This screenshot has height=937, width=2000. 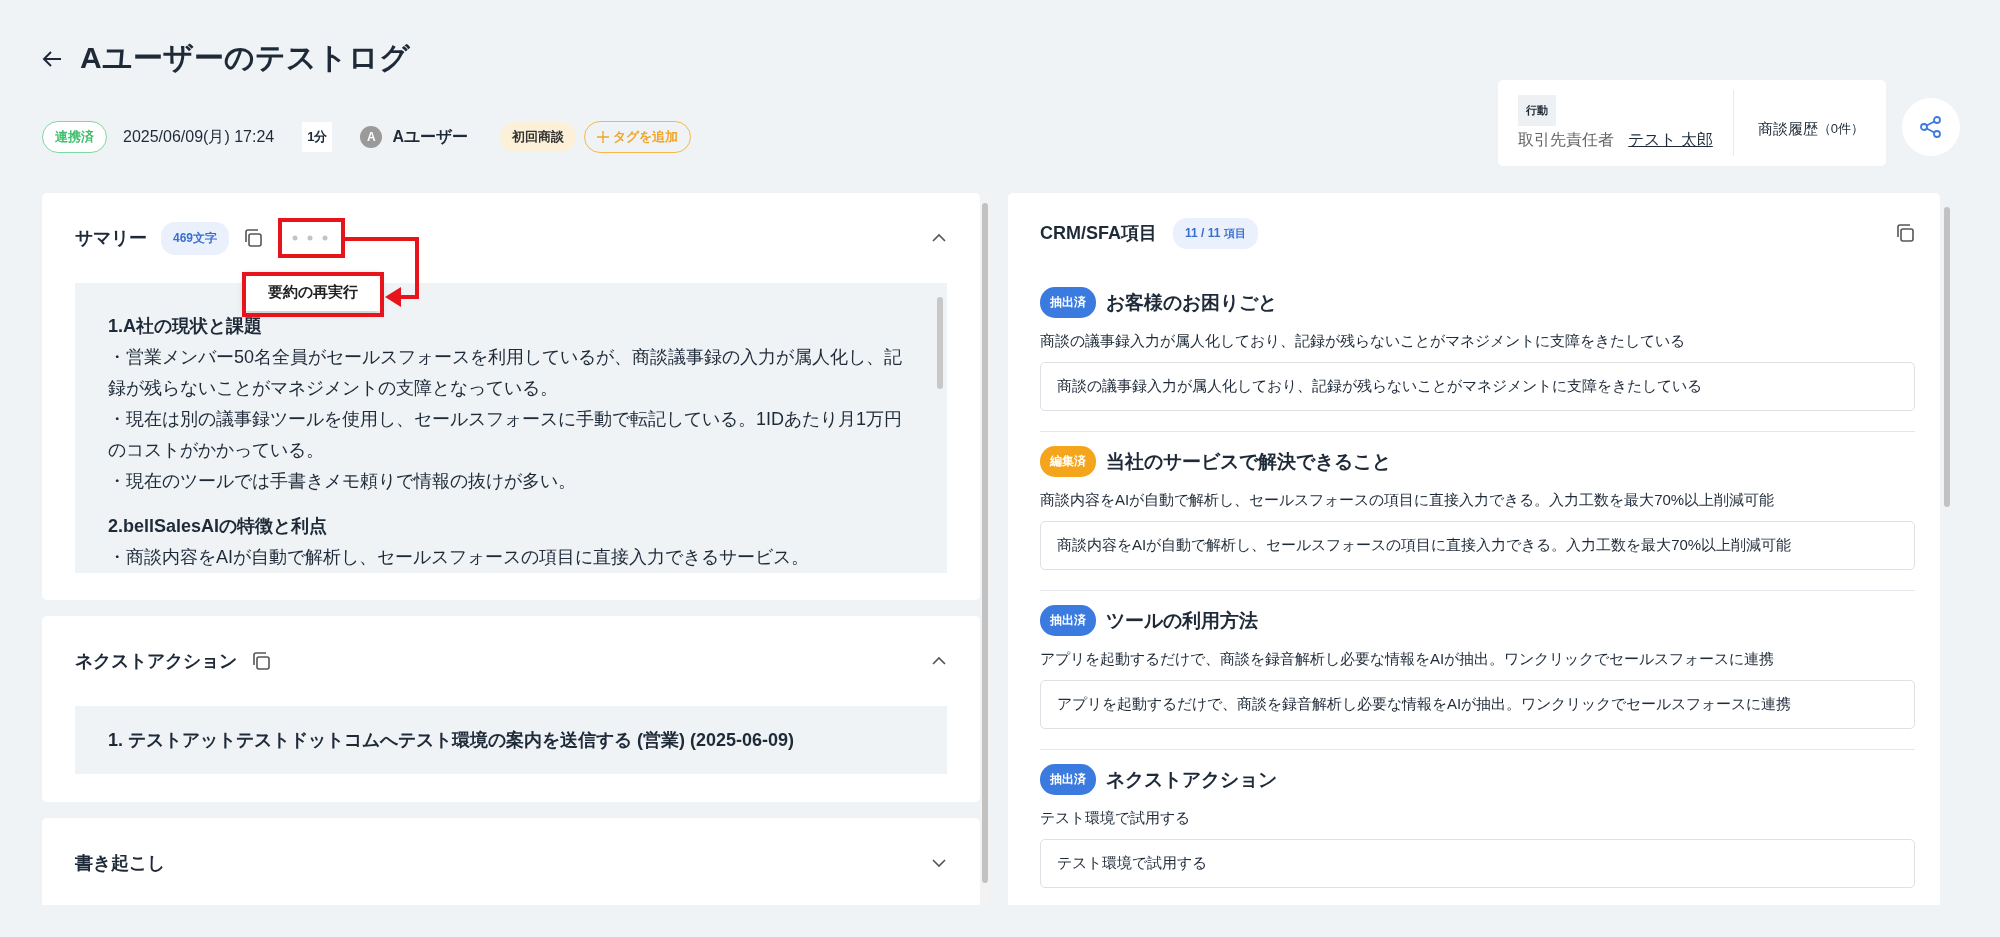 I want to click on meeting-datetime: 2025/06/09(月) 17:24, so click(x=199, y=136).